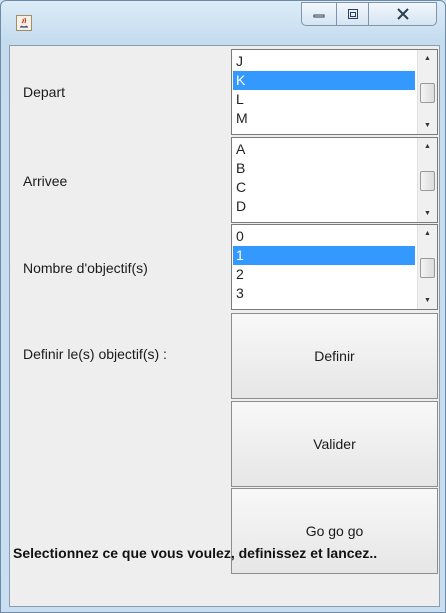 The height and width of the screenshot is (613, 446). I want to click on list-item-selected: K, so click(324, 80).